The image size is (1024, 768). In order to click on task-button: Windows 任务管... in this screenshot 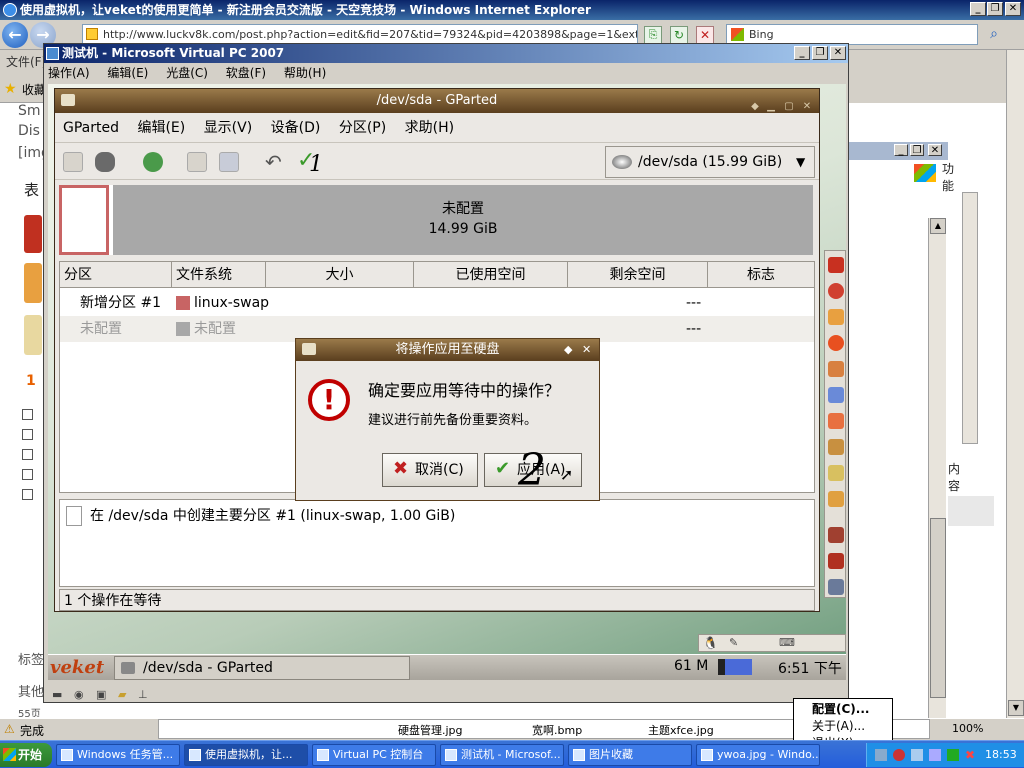, I will do `click(118, 755)`.